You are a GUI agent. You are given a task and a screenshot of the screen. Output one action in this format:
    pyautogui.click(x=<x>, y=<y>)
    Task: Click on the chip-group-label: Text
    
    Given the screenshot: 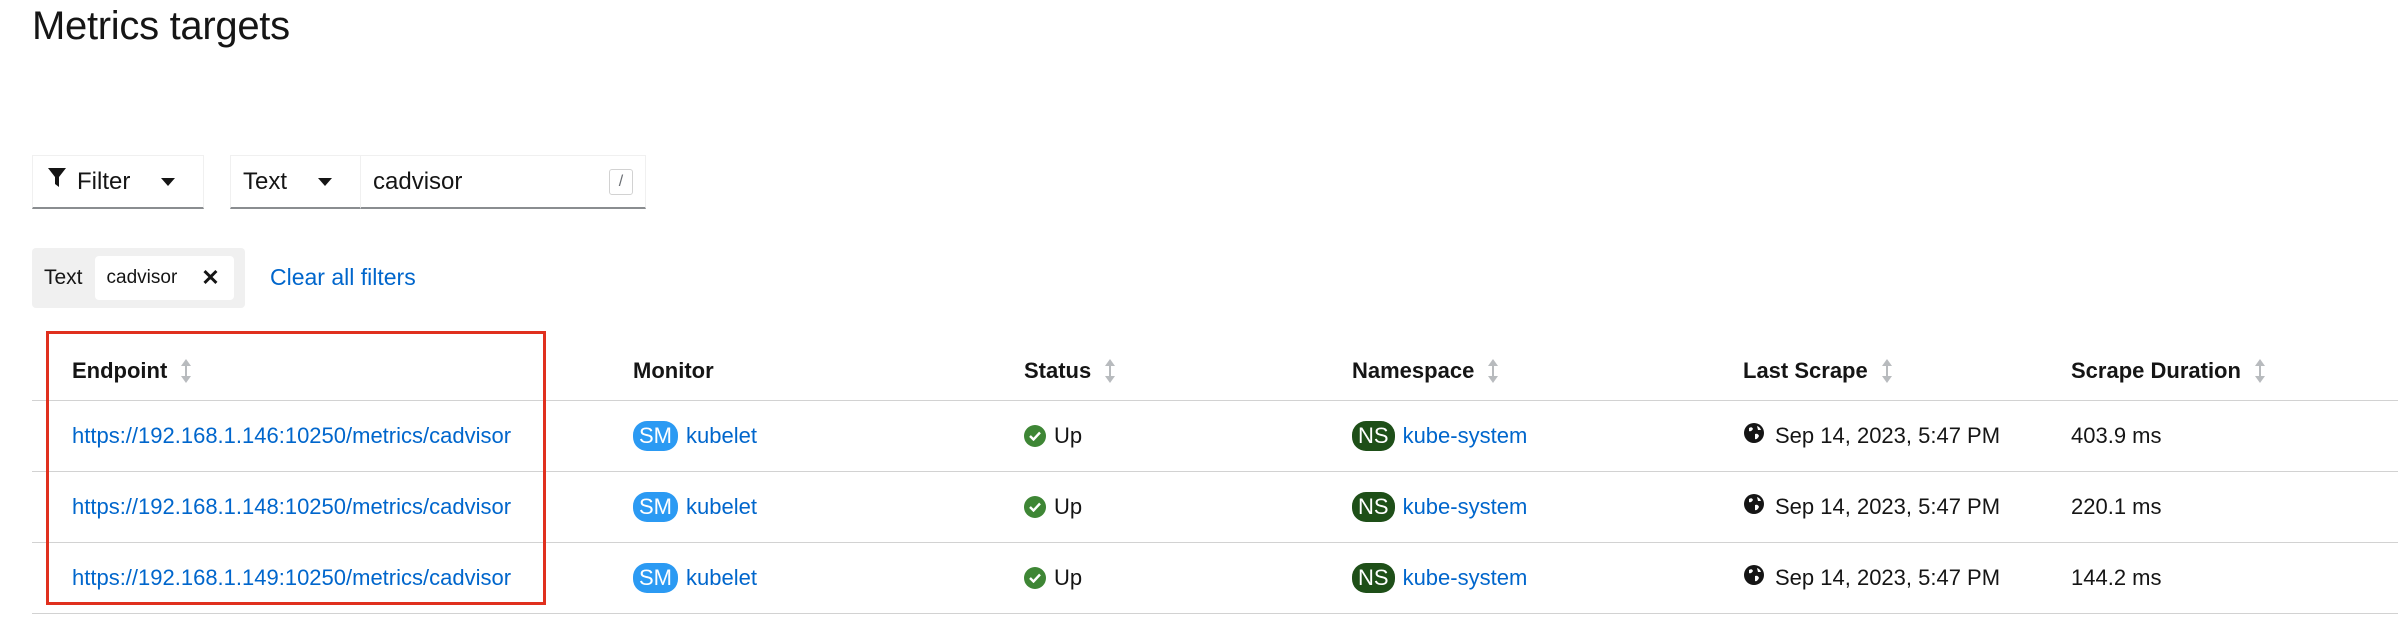 What is the action you would take?
    pyautogui.click(x=63, y=277)
    